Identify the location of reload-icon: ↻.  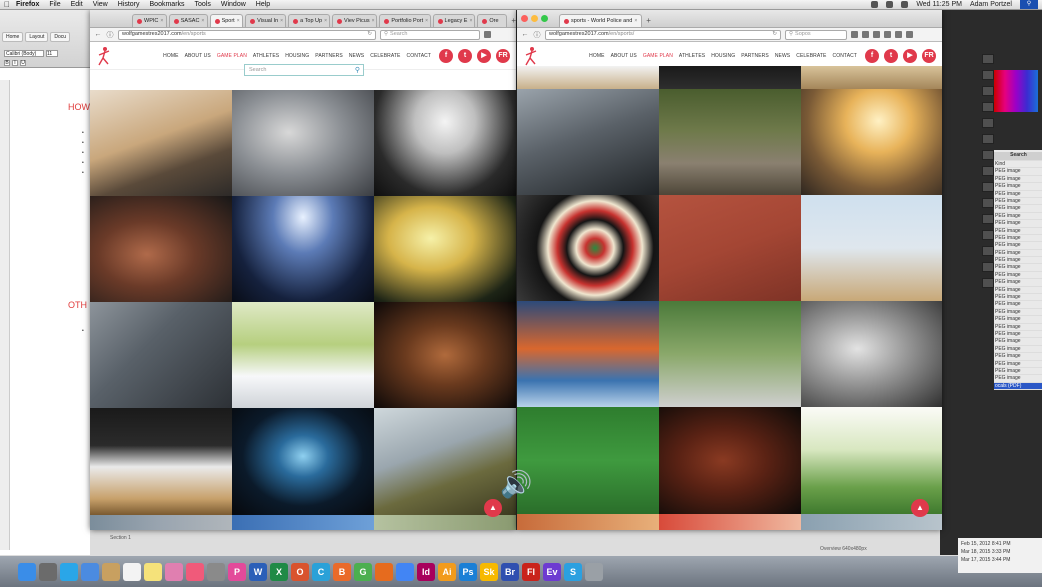
(774, 35).